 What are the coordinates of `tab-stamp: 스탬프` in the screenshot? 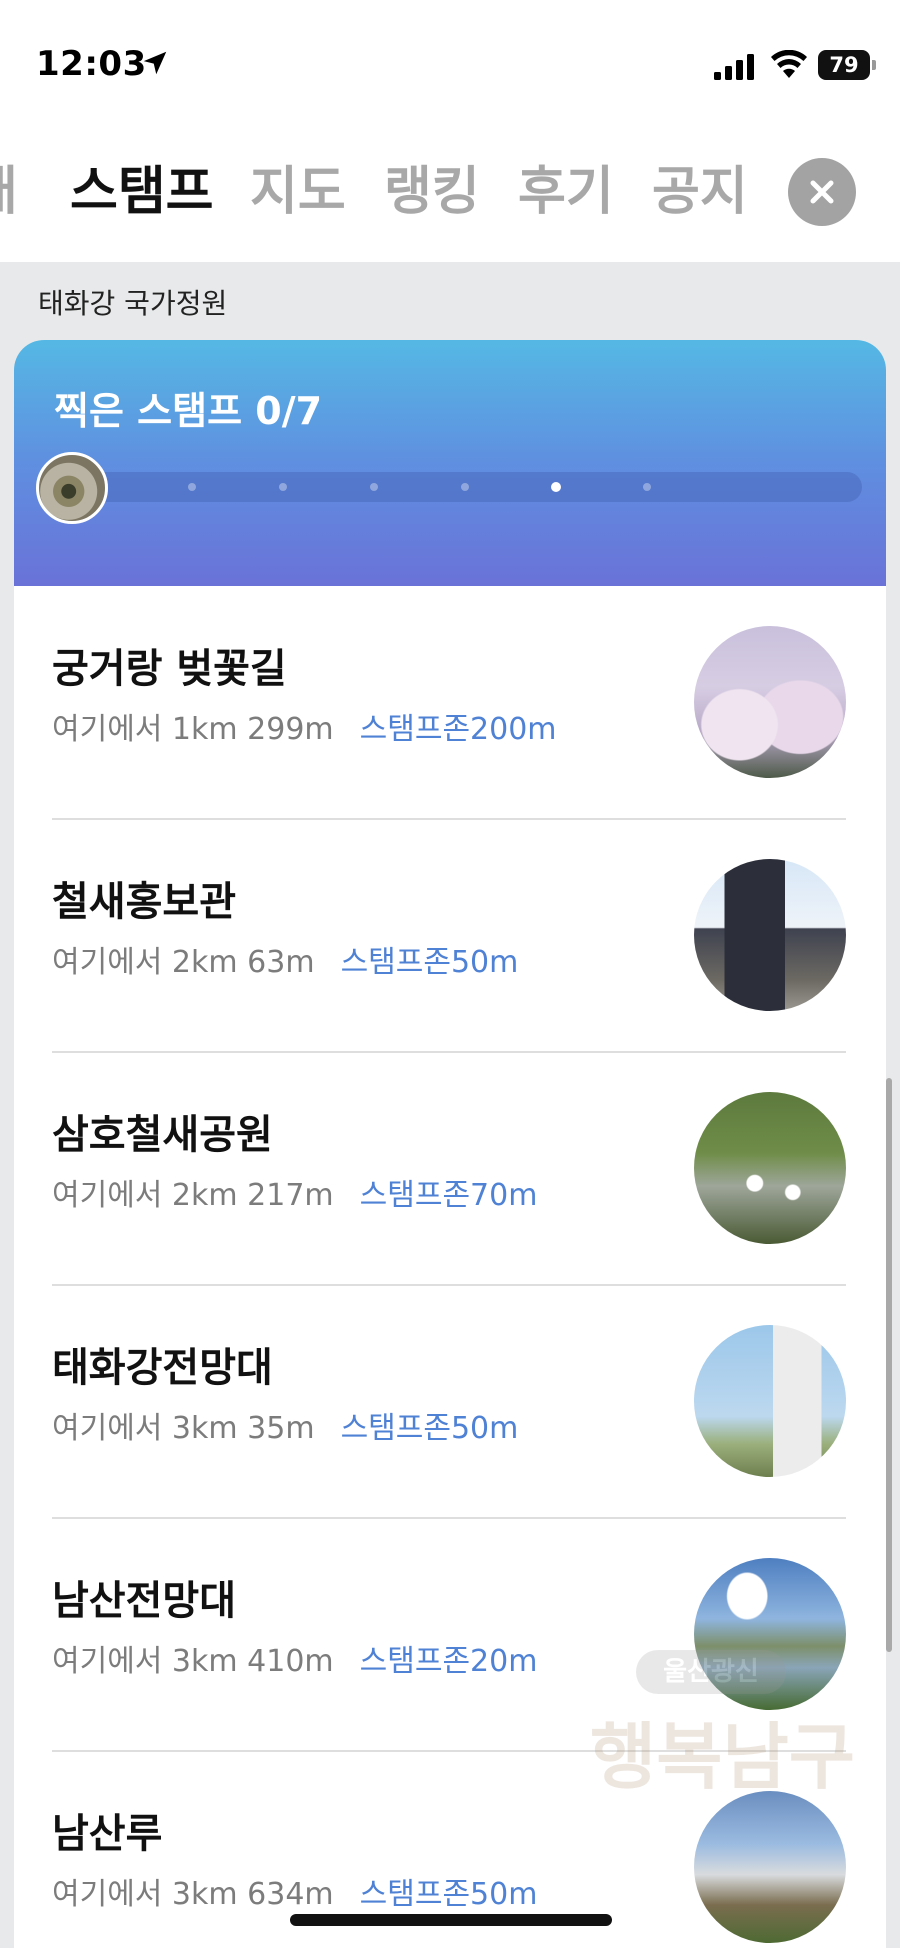 It's located at (142, 192).